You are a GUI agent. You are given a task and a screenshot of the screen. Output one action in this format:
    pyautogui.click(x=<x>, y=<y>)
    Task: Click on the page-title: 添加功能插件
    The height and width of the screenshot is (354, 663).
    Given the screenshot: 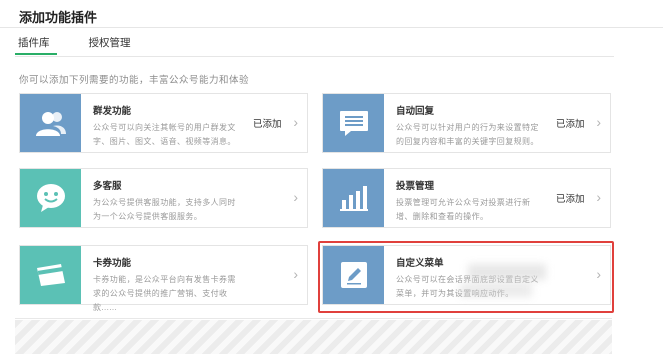 What is the action you would take?
    pyautogui.click(x=58, y=17)
    